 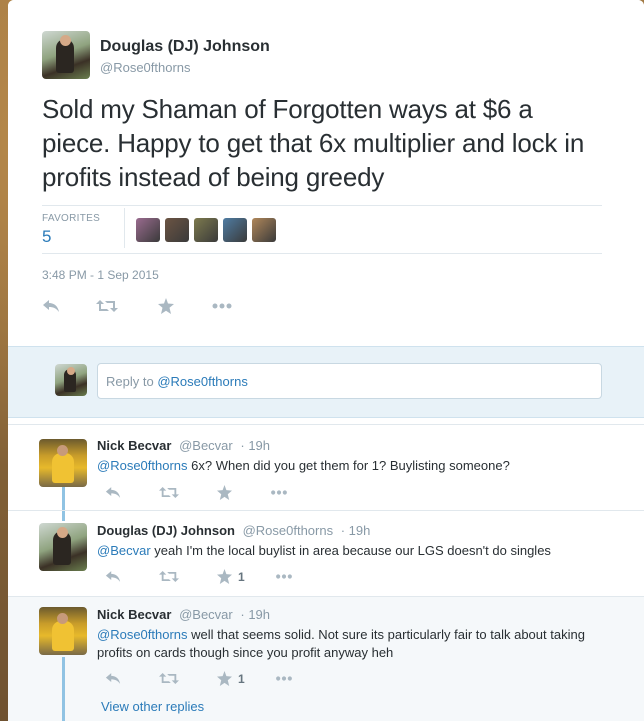 I want to click on favoriters-list, so click(x=206, y=230).